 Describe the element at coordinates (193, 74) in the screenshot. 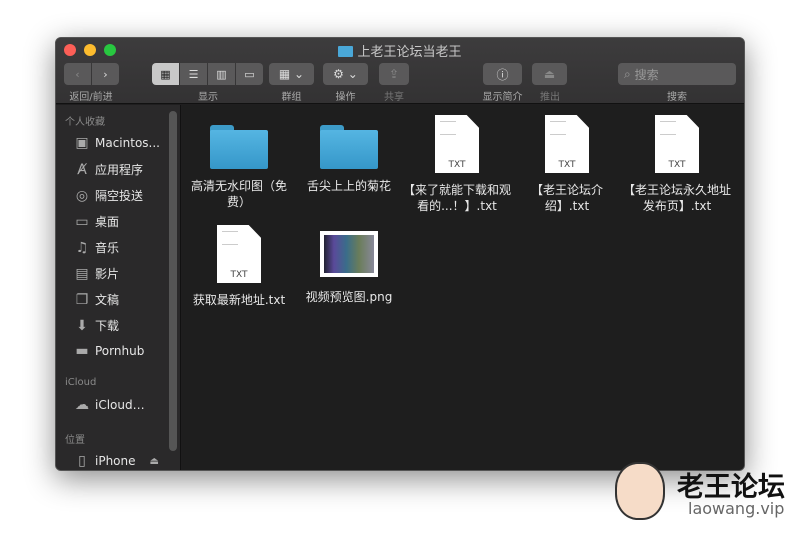

I see `list-view-button: ☰` at that location.